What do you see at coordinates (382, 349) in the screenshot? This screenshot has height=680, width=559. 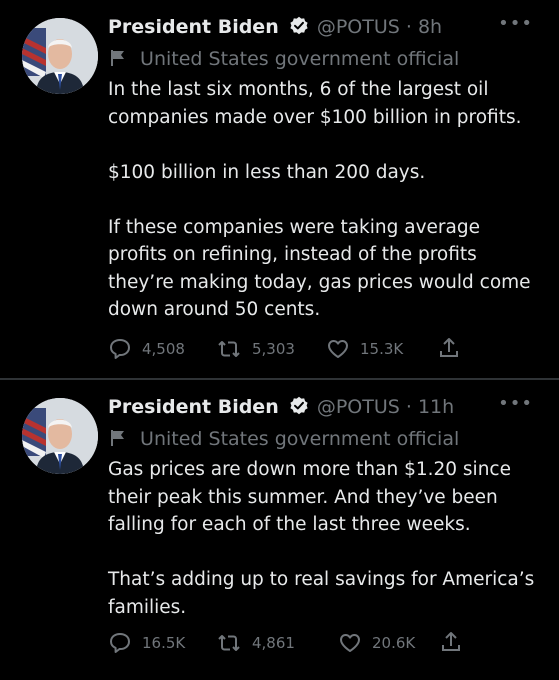 I see `like-count: 15.3K` at bounding box center [382, 349].